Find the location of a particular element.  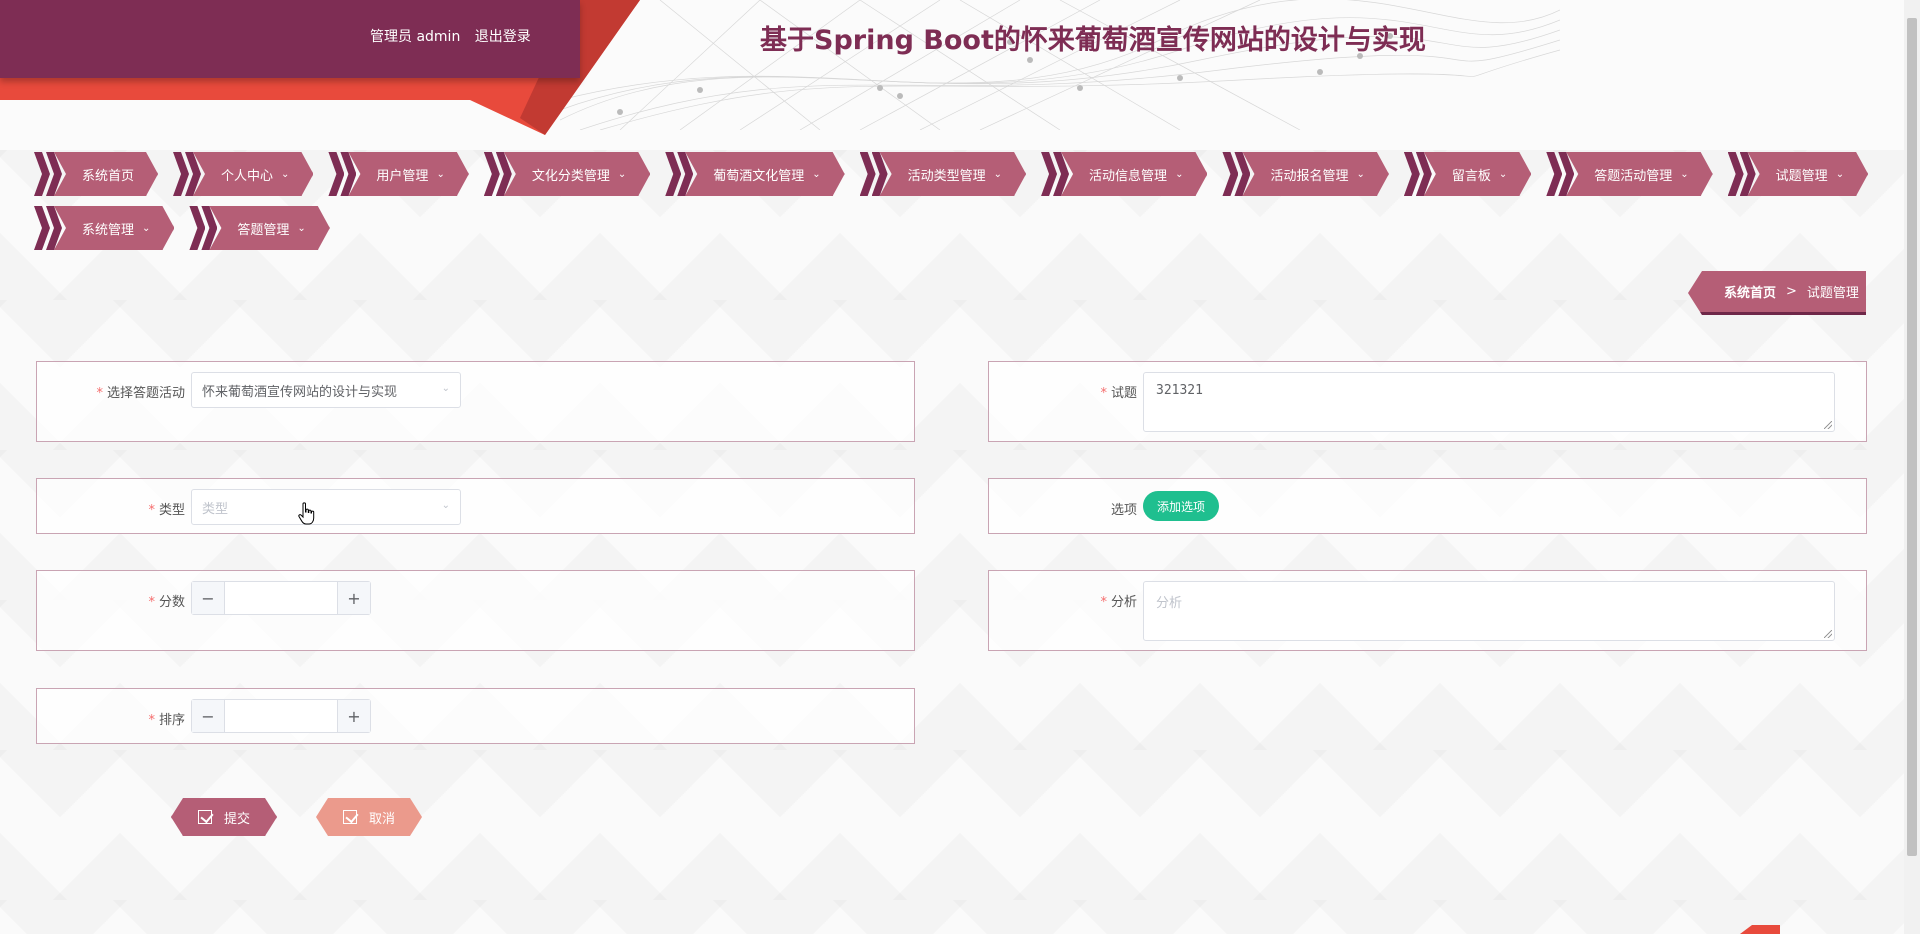

question-textarea: 321321 is located at coordinates (1489, 402).